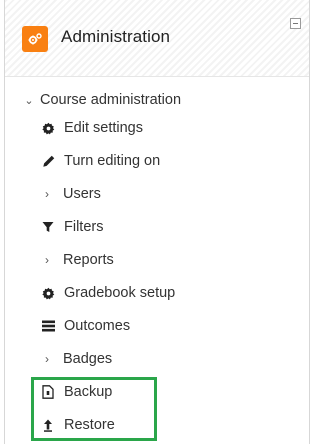 The width and height of the screenshot is (320, 444). What do you see at coordinates (111, 100) in the screenshot?
I see `tree-node-label: Course administration` at bounding box center [111, 100].